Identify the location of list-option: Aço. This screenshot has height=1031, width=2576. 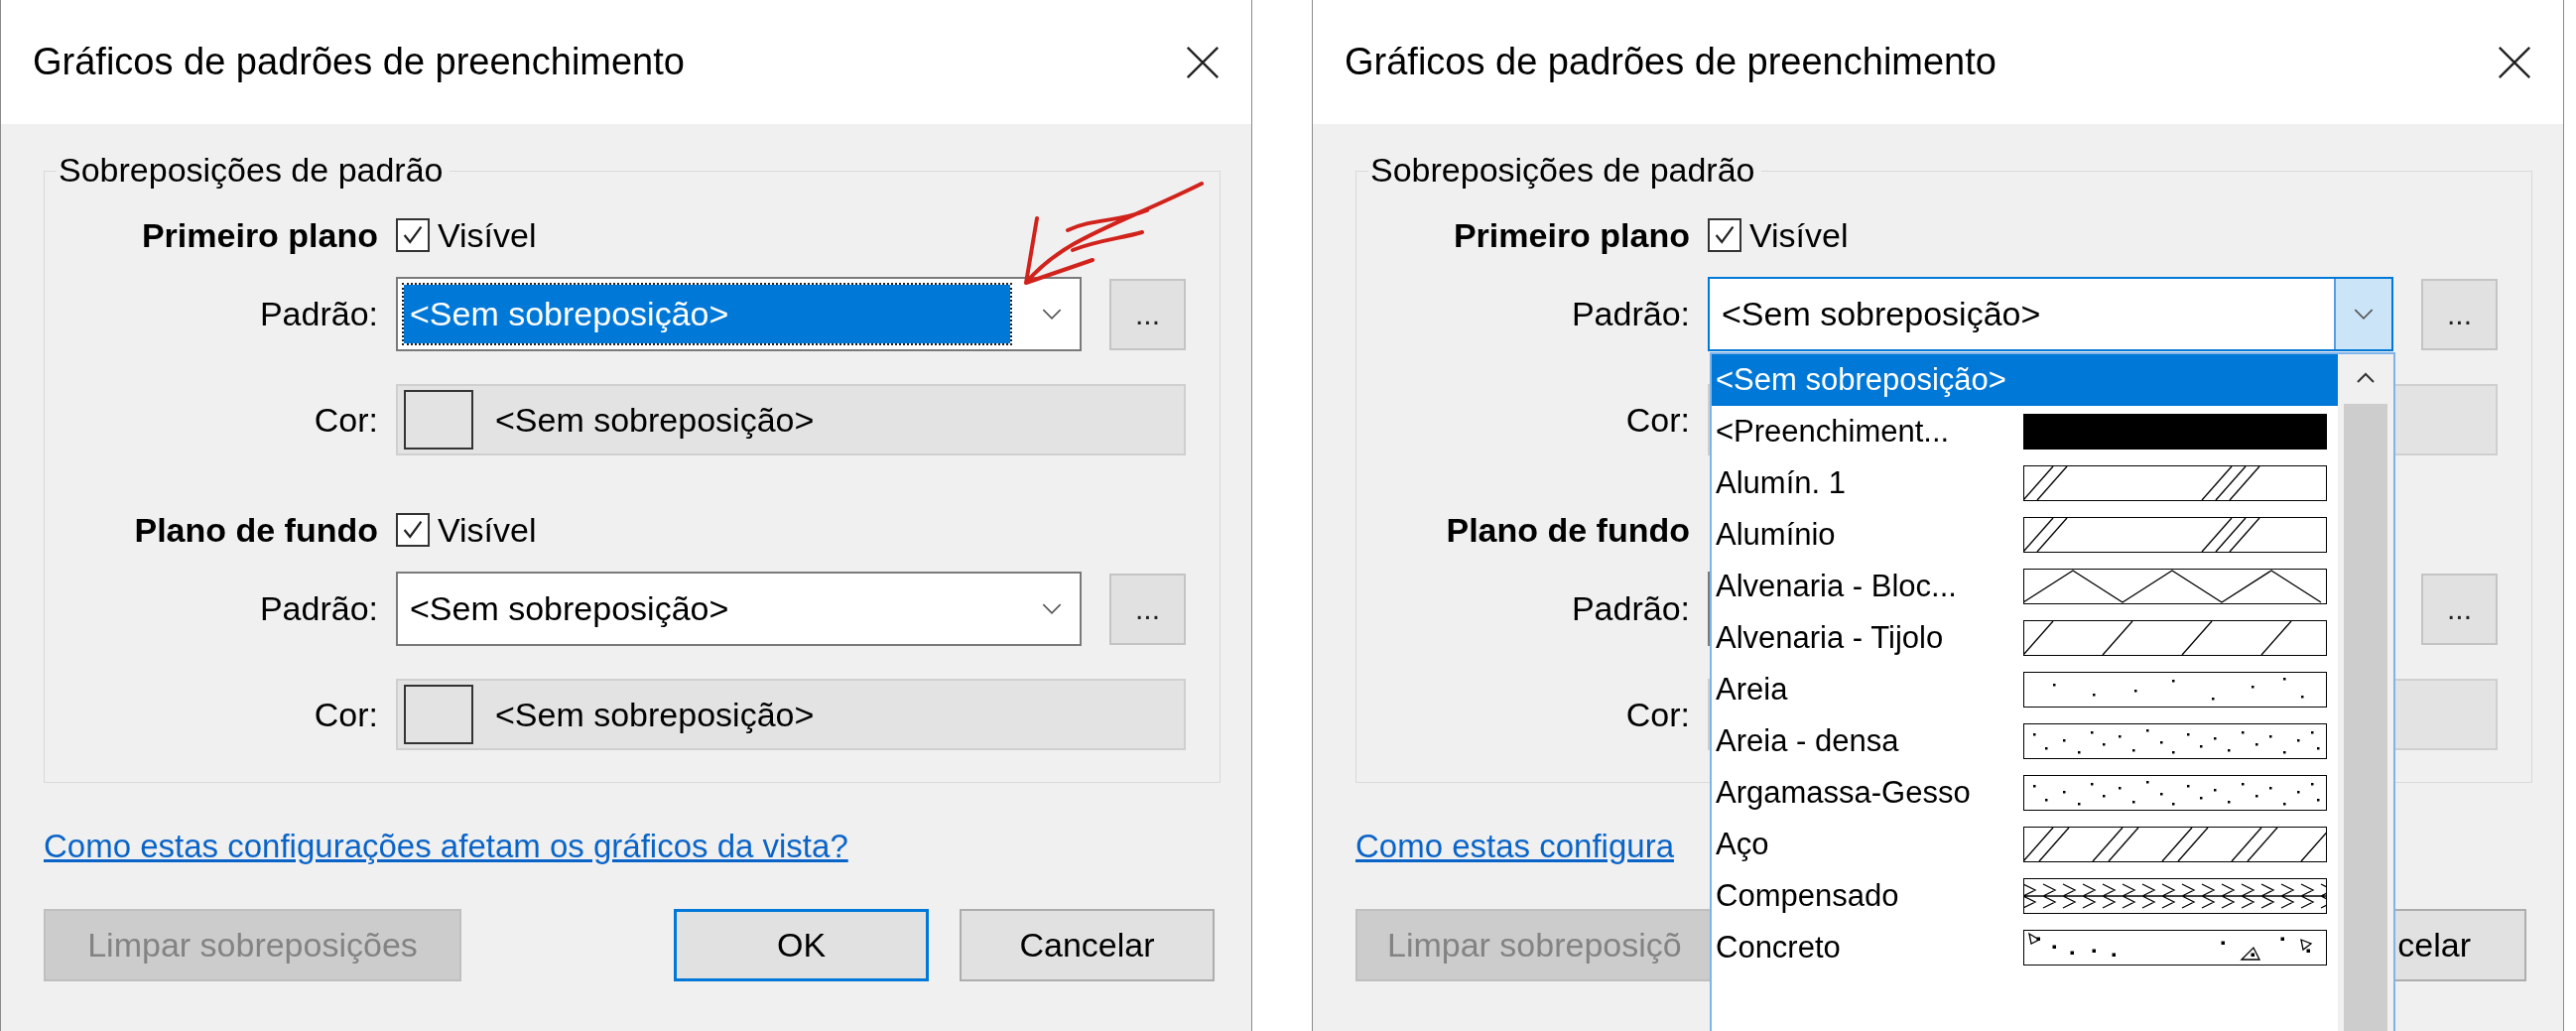
(2025, 844).